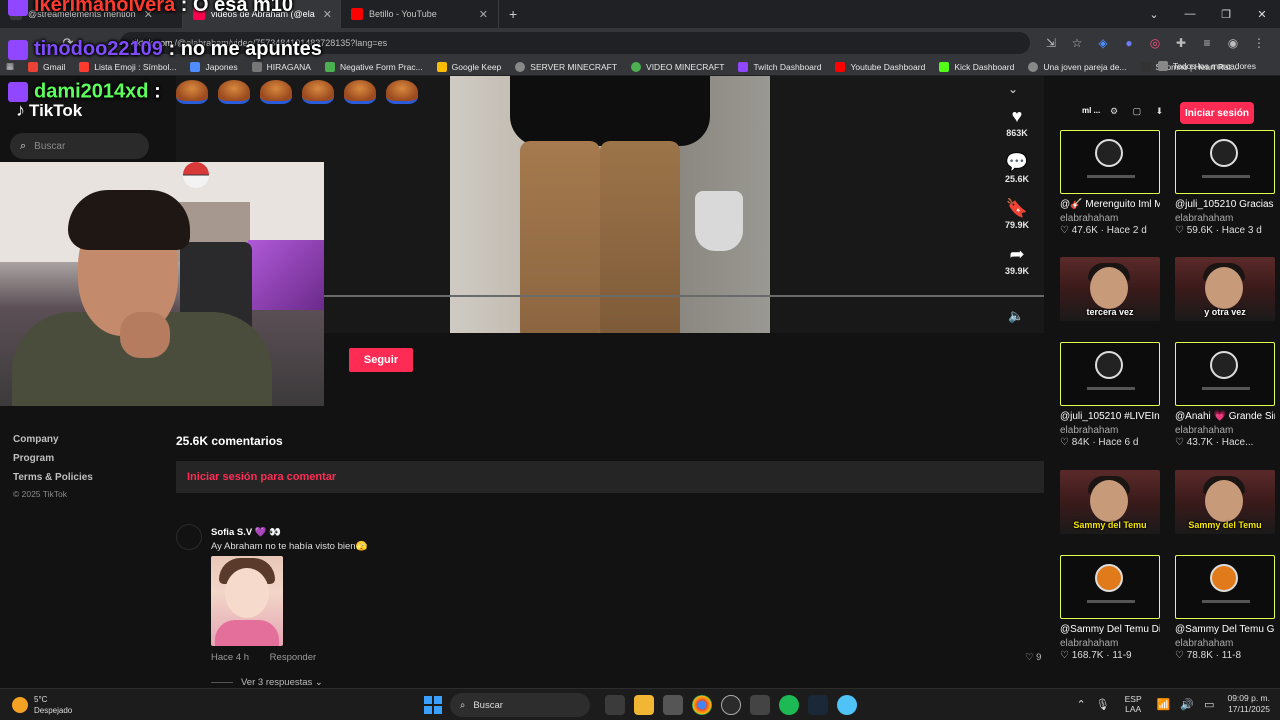  I want to click on live-bar, so click(1226, 388).